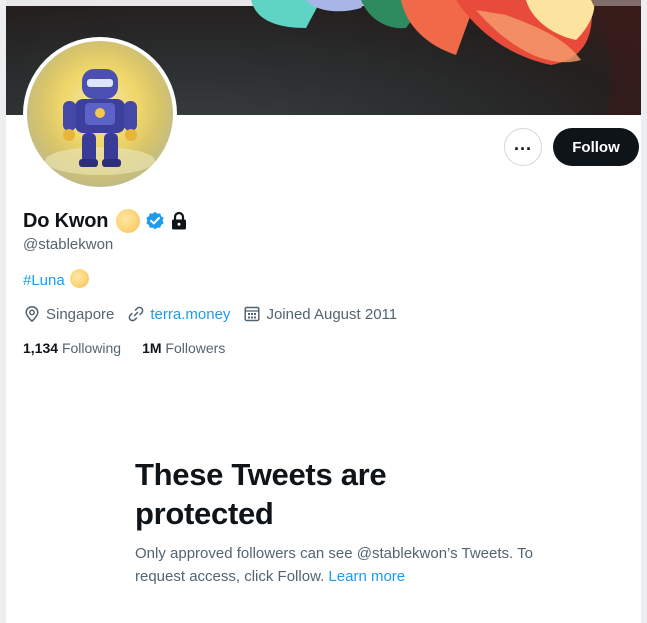 The width and height of the screenshot is (647, 623). I want to click on verified-badge-icon, so click(155, 221).